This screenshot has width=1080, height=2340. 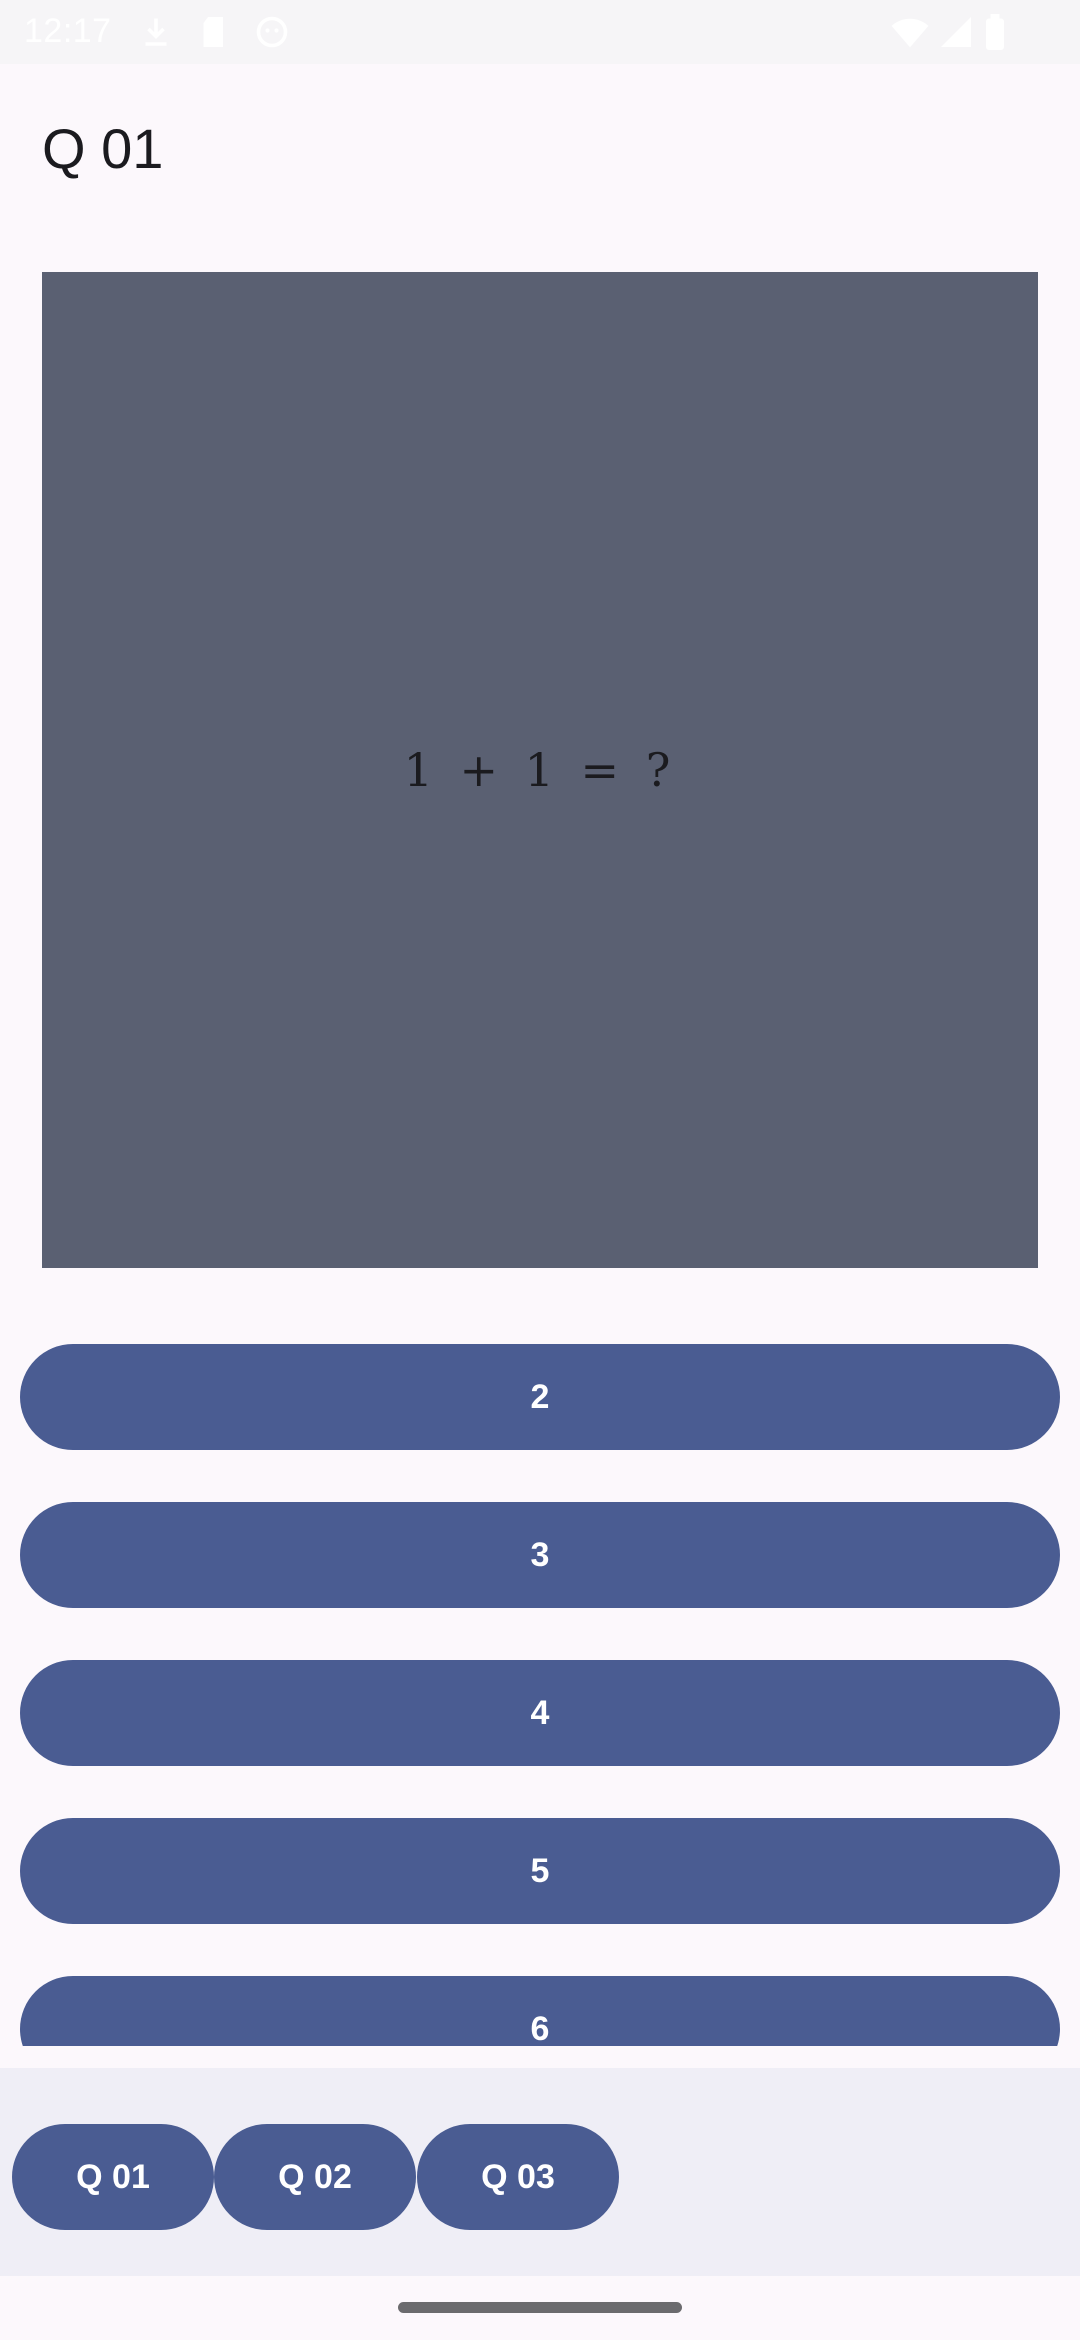 I want to click on answer-button-6: 6, so click(x=540, y=2011).